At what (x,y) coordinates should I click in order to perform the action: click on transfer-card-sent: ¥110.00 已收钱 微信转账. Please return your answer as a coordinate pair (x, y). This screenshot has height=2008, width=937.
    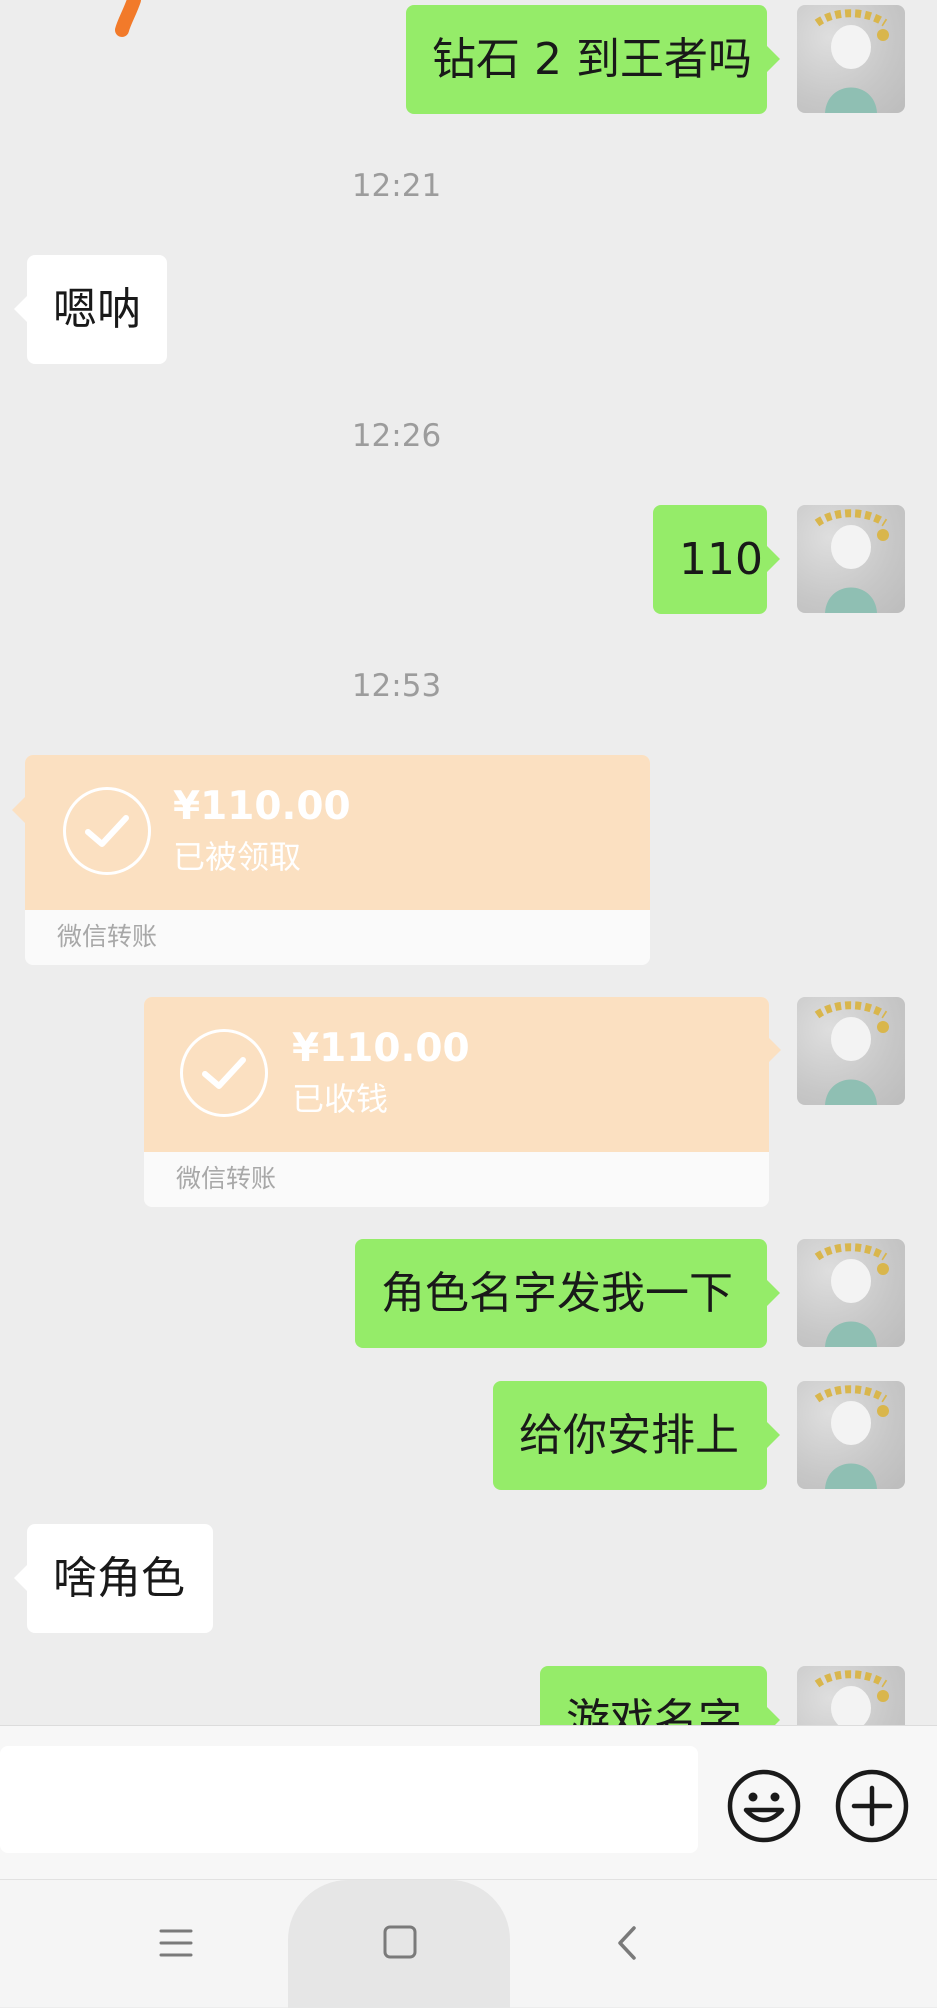
    Looking at the image, I should click on (456, 1102).